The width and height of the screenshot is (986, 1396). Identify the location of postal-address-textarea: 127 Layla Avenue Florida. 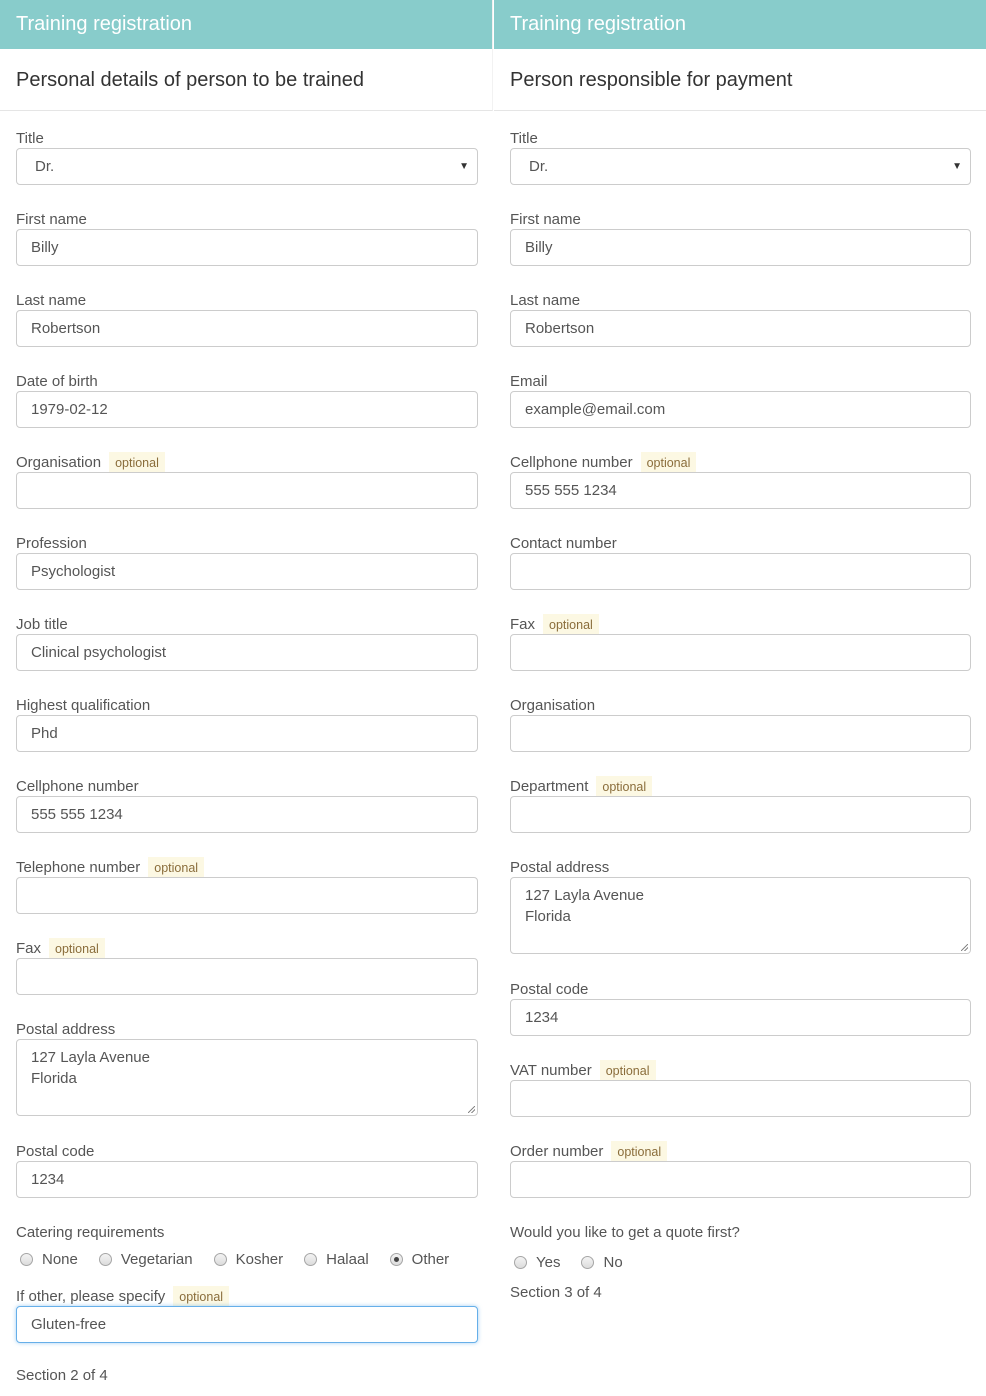
(247, 1077).